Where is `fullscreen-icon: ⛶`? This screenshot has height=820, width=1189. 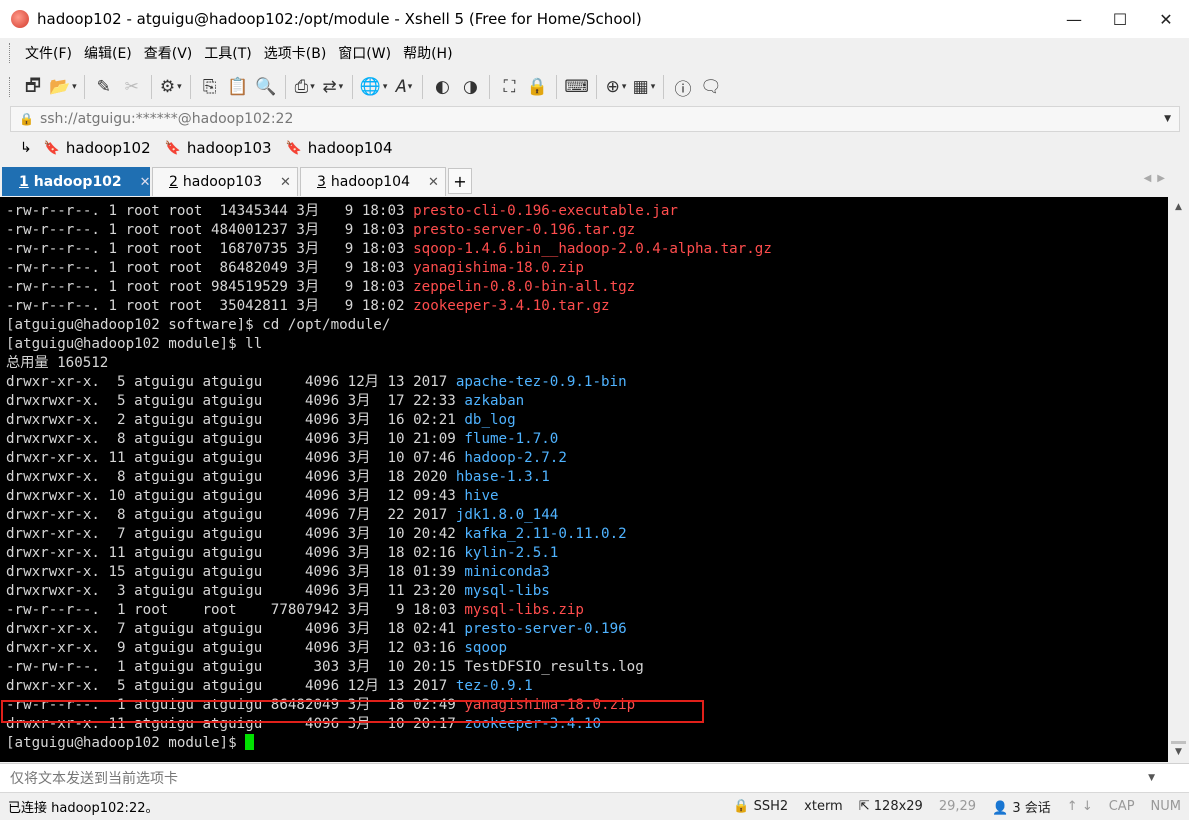
fullscreen-icon: ⛶ is located at coordinates (509, 87).